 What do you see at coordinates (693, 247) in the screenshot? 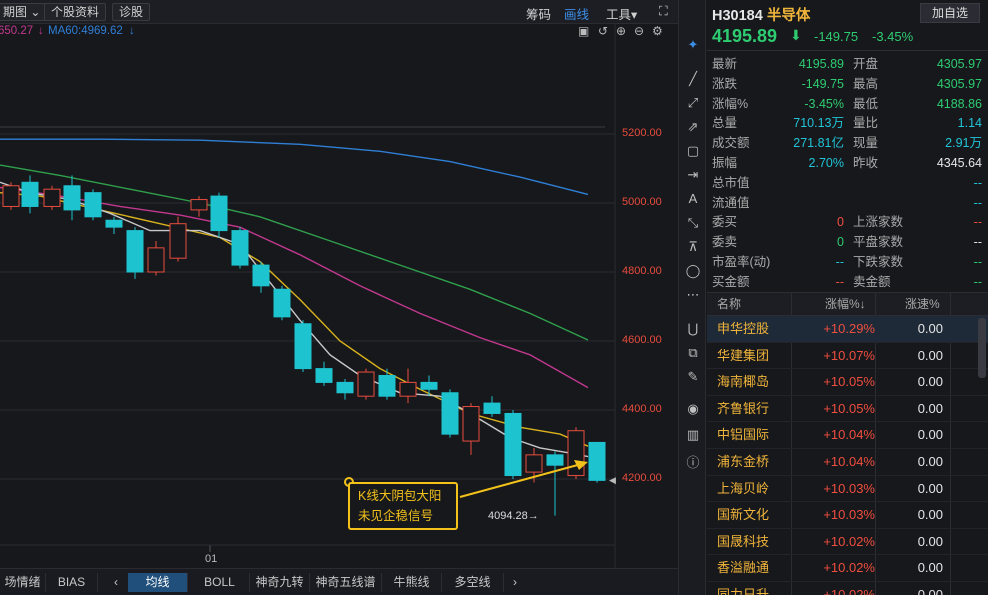
I see `fib-tool-icon: ⊼` at bounding box center [693, 247].